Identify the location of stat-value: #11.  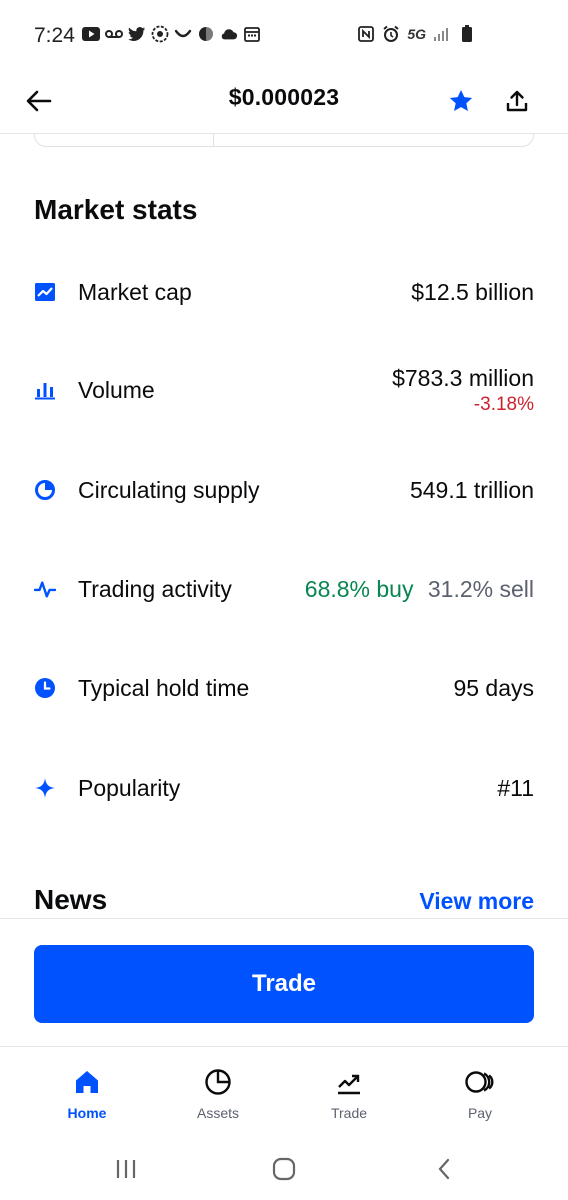
(515, 787).